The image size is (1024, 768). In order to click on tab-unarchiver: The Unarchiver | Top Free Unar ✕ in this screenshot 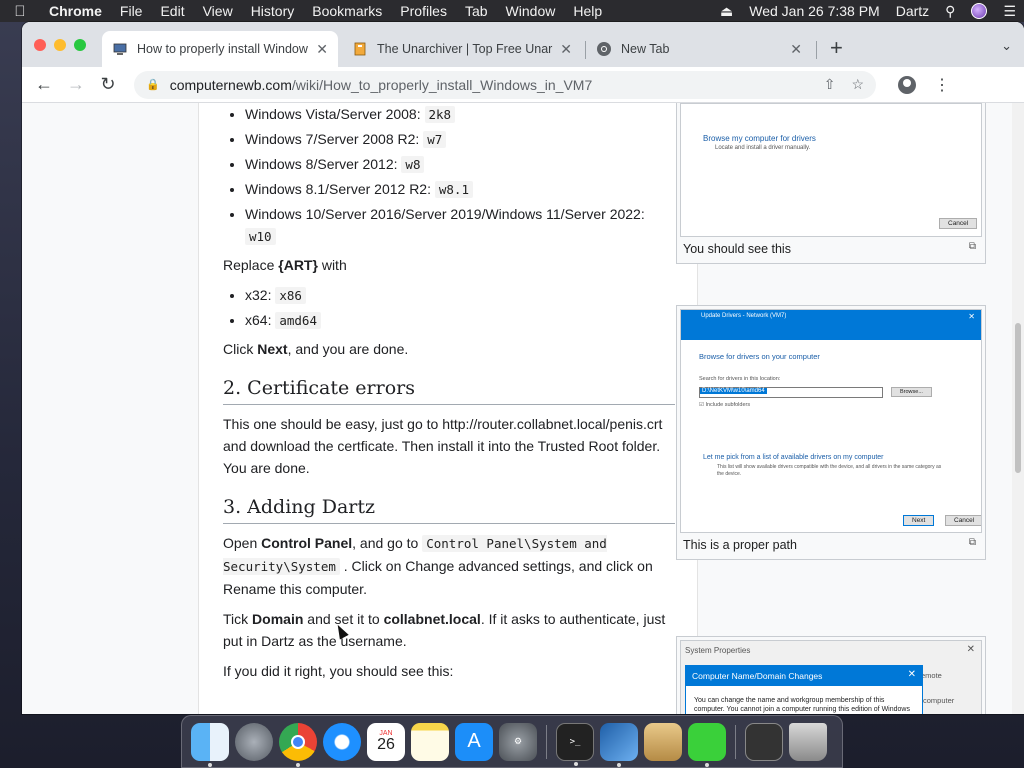, I will do `click(462, 49)`.